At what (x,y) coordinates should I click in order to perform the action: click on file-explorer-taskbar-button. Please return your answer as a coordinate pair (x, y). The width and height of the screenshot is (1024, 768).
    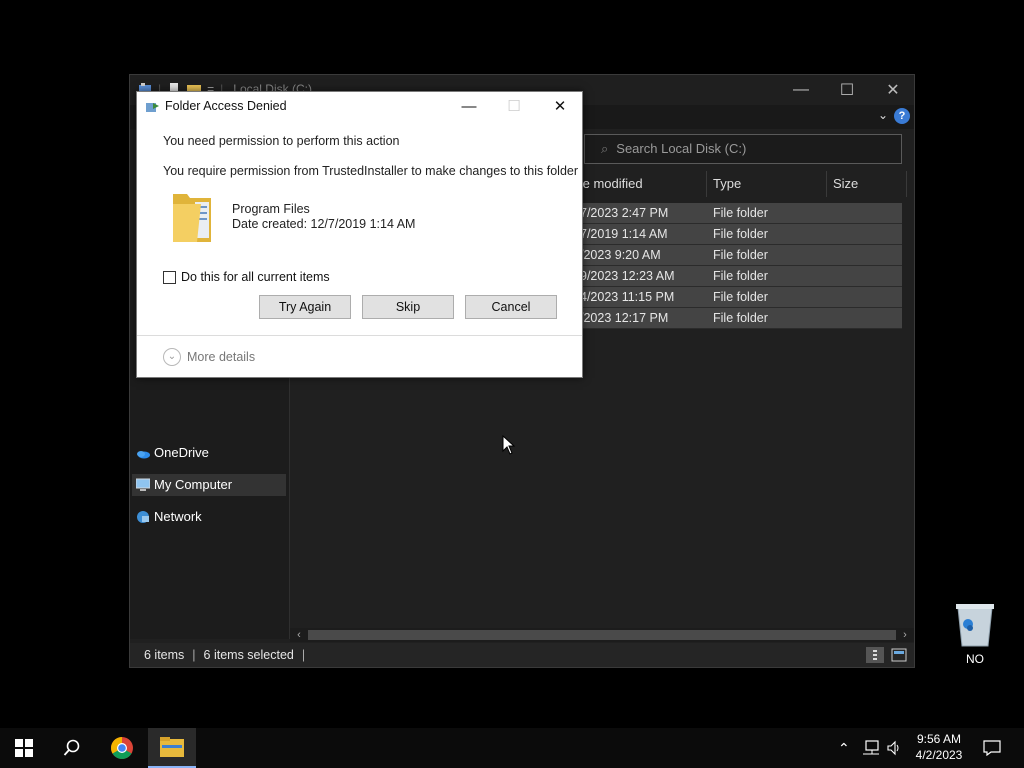
    Looking at the image, I should click on (172, 748).